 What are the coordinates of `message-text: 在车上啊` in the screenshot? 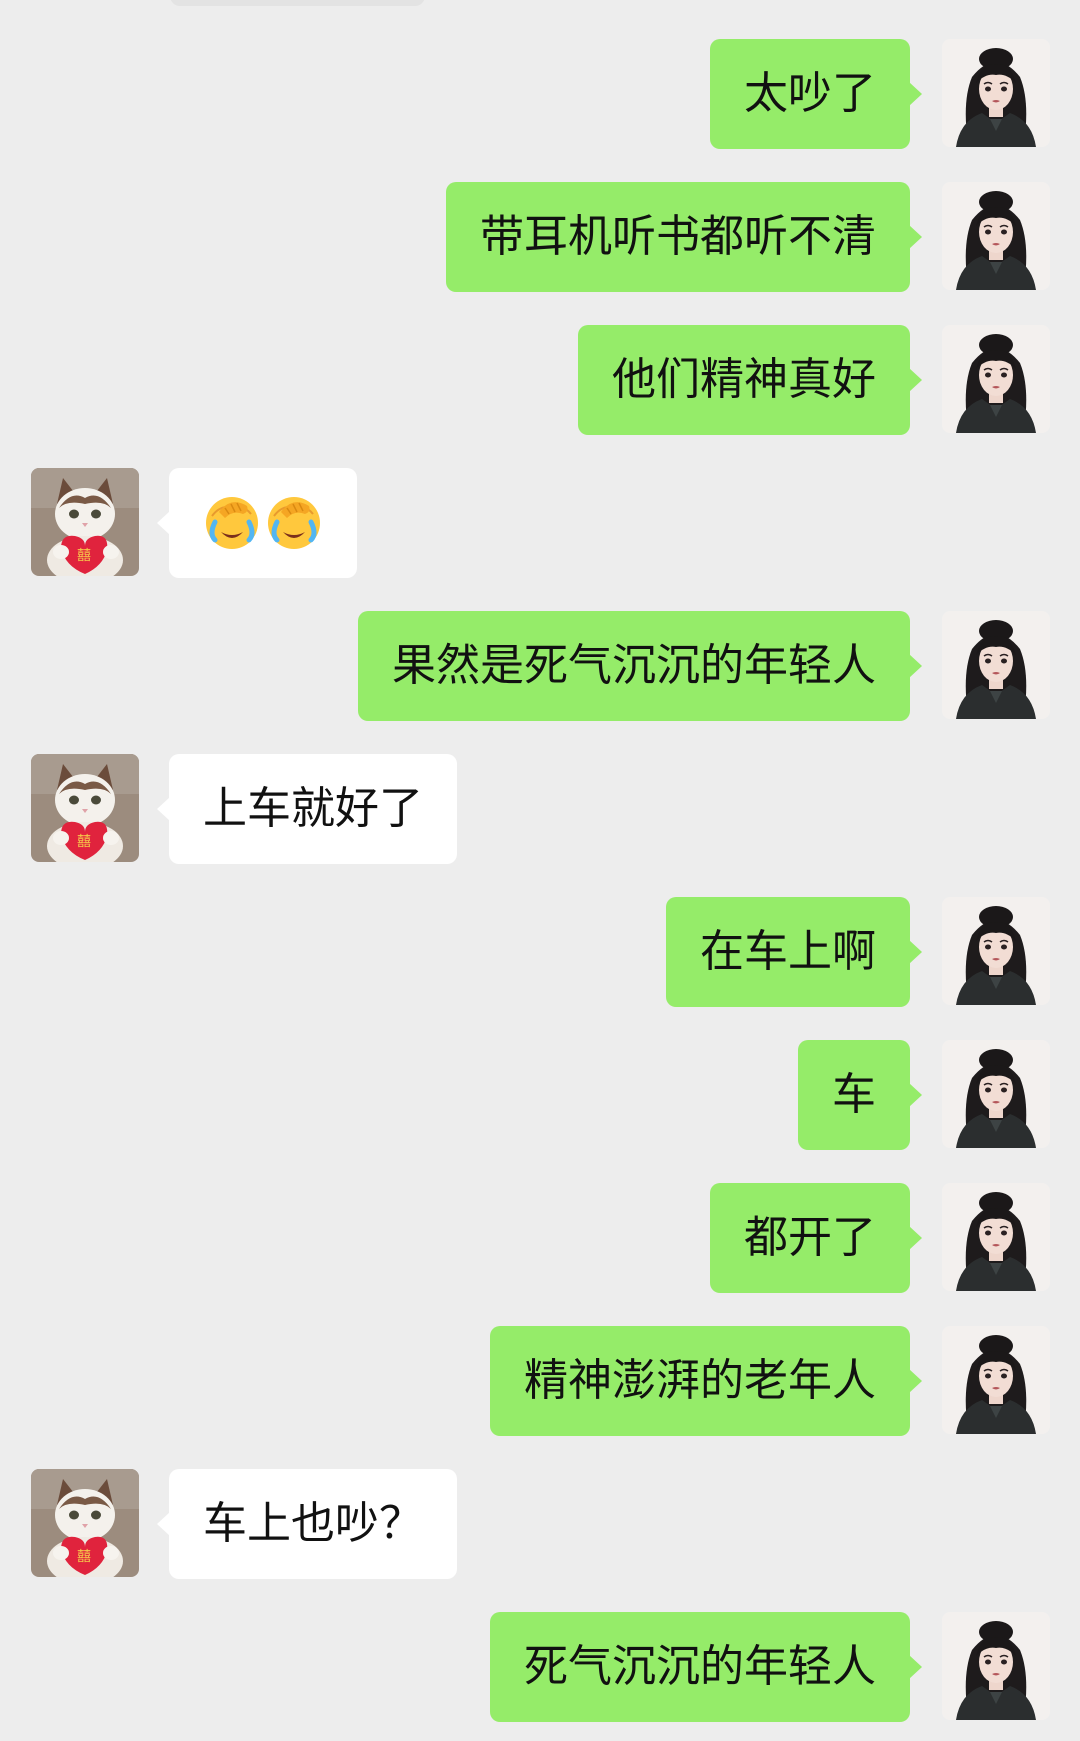 It's located at (788, 951).